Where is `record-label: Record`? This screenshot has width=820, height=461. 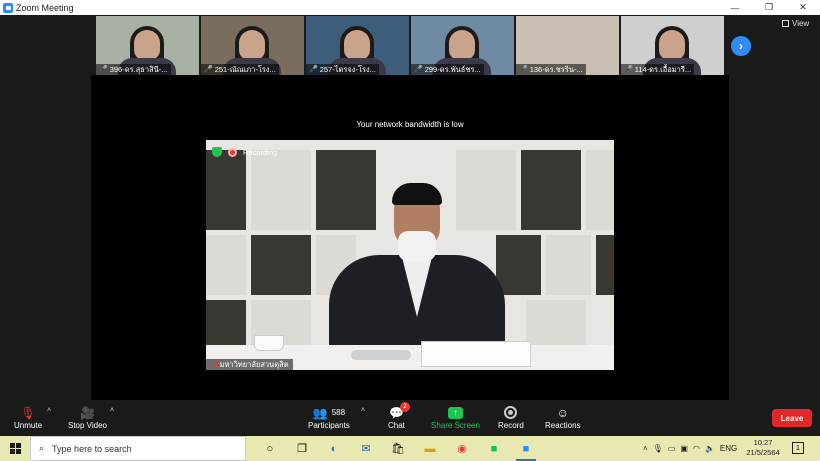
record-label: Record is located at coordinates (511, 425).